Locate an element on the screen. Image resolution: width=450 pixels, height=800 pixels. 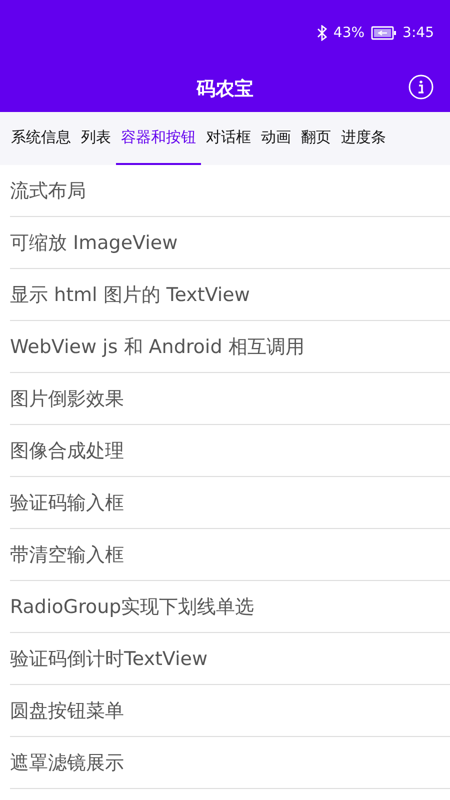
app-title: 码农宝 is located at coordinates (225, 89).